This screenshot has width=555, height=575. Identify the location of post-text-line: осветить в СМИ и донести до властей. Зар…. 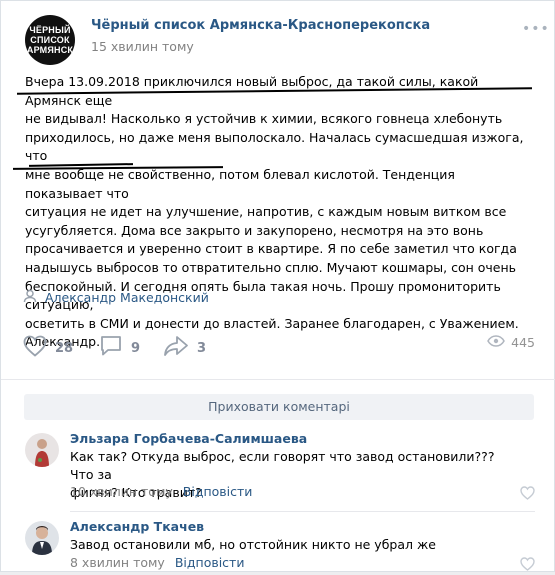
(272, 323).